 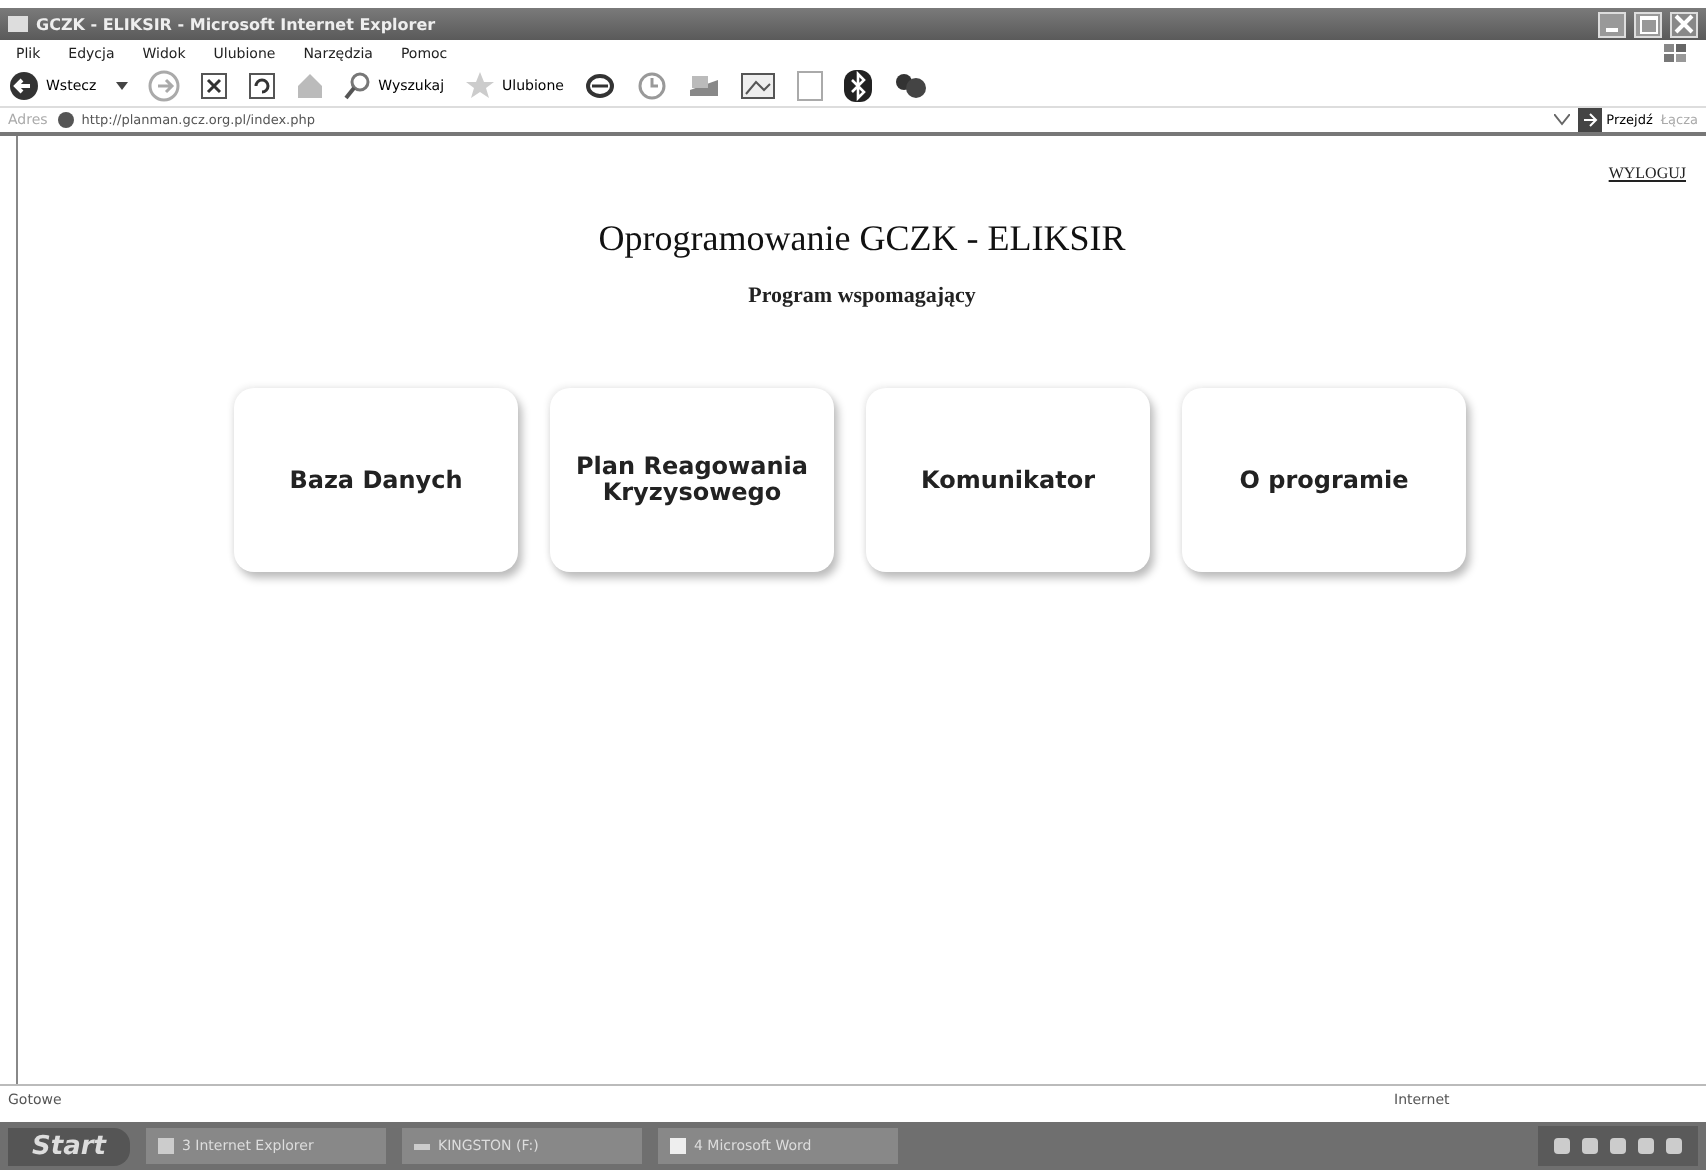 What do you see at coordinates (862, 296) in the screenshot?
I see `page-subtitle: Program wspomagający` at bounding box center [862, 296].